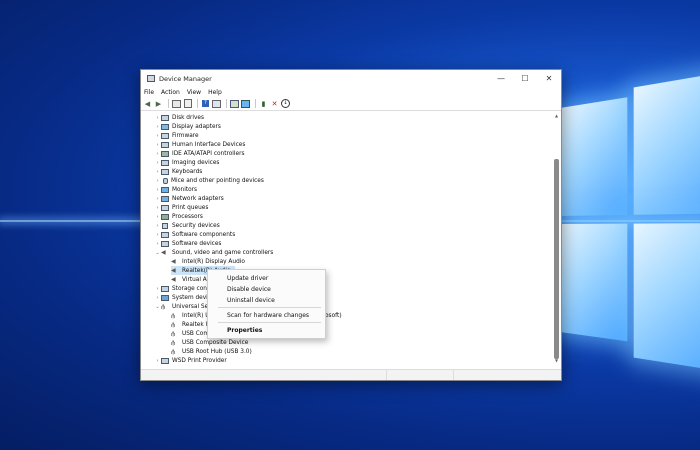 This screenshot has height=450, width=700. What do you see at coordinates (181, 297) in the screenshot?
I see `tree-item: › System devi` at bounding box center [181, 297].